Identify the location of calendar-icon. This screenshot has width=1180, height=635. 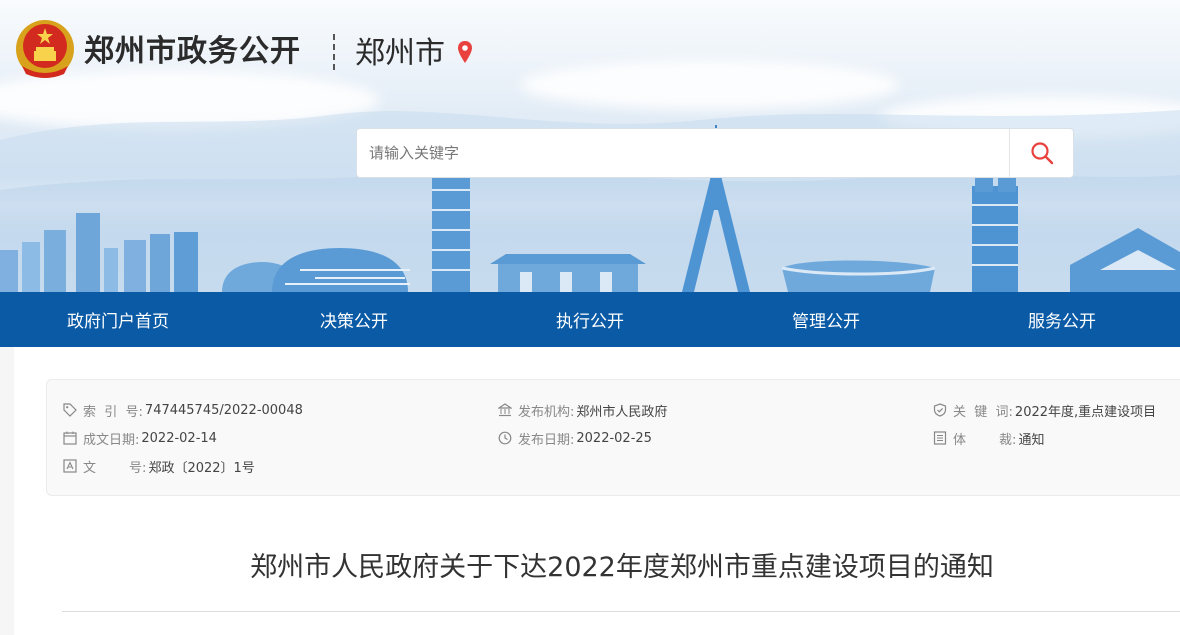
(70, 438).